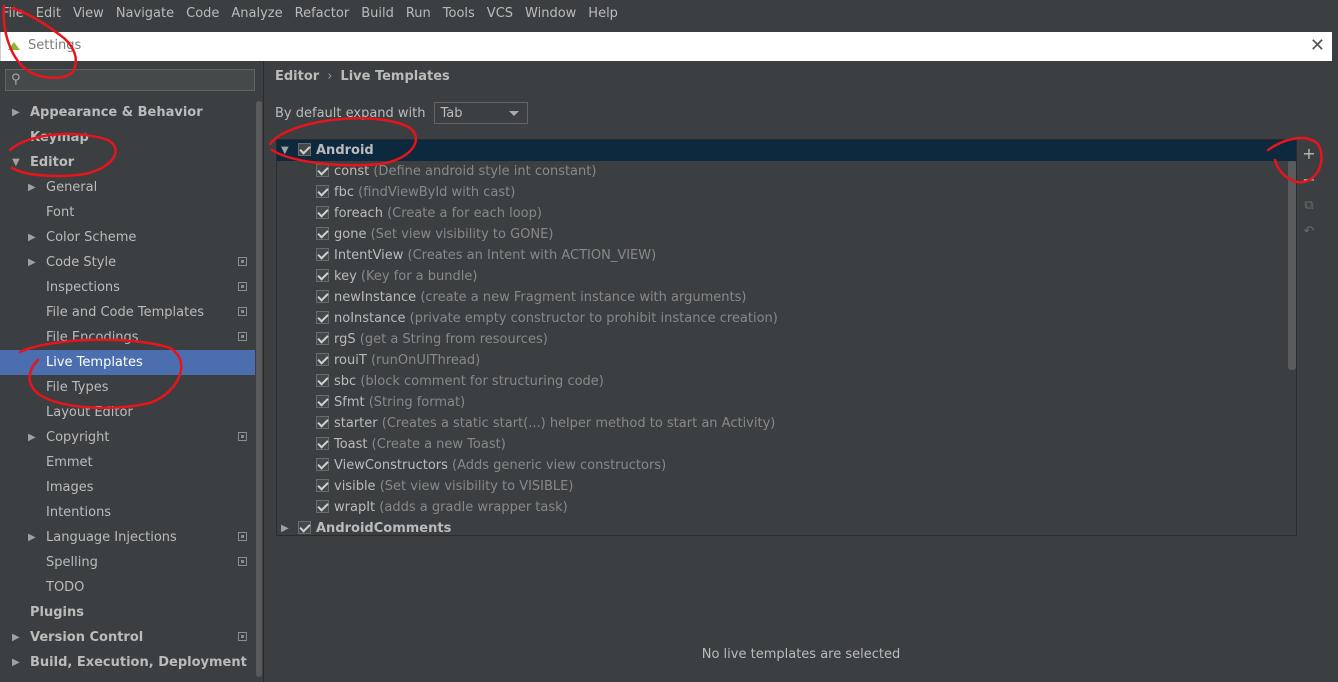  Describe the element at coordinates (1309, 206) in the screenshot. I see `copy-icon: ⧉` at that location.